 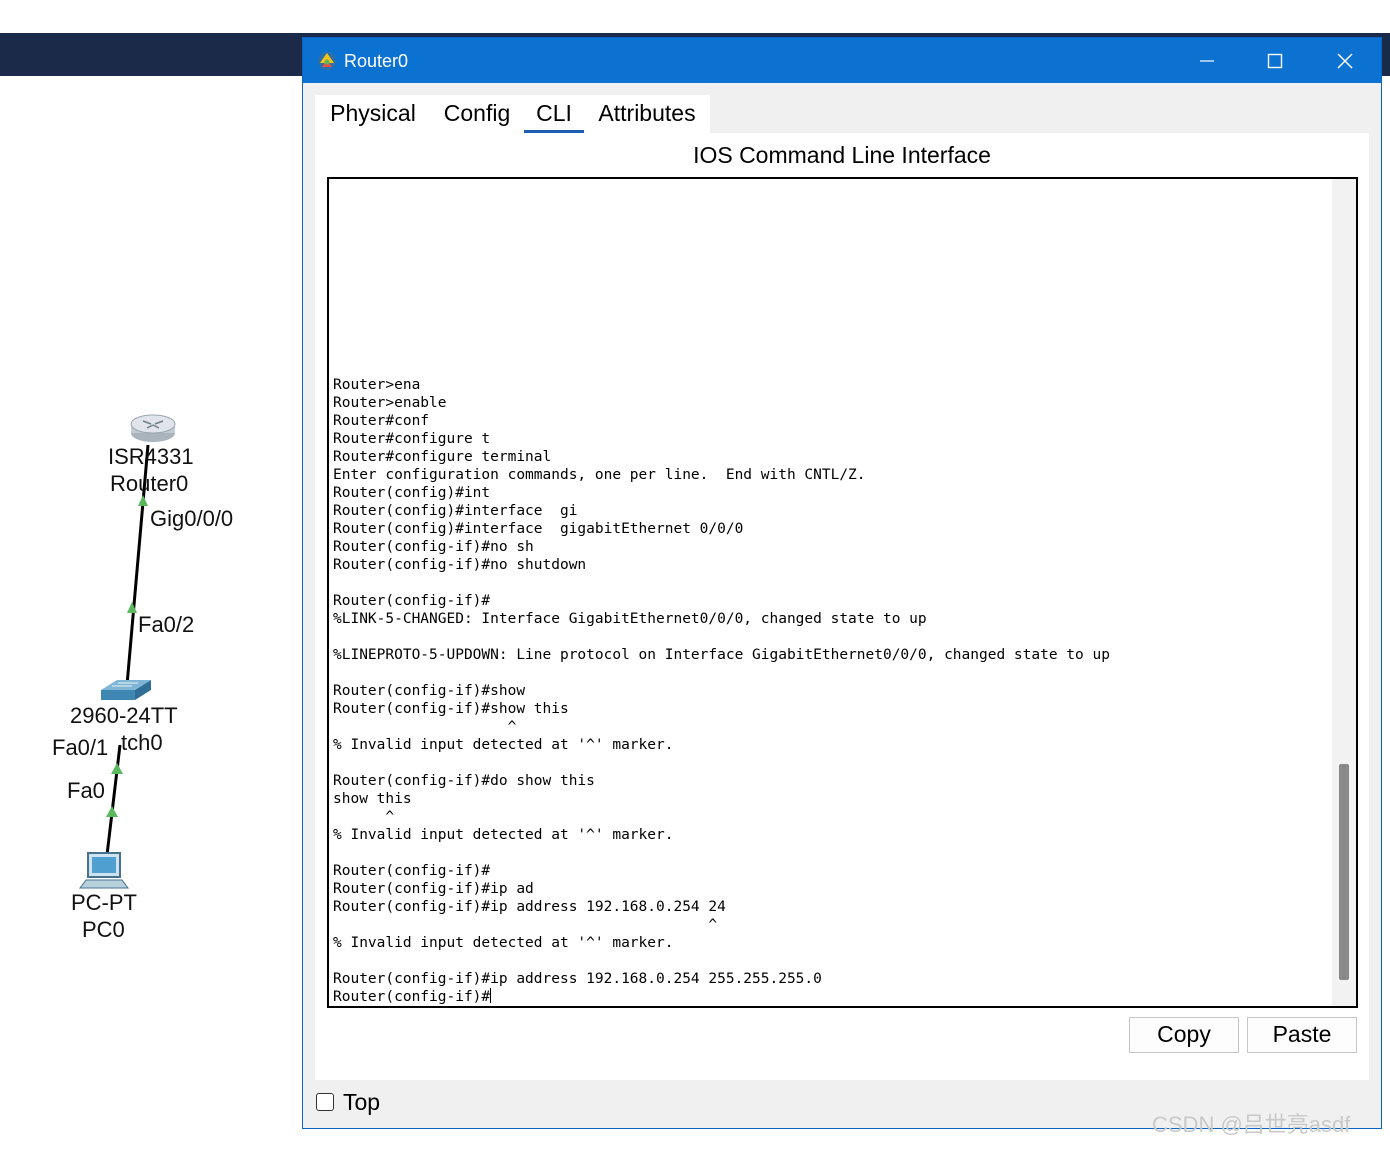 I want to click on tab-cli: CLI, so click(x=554, y=114).